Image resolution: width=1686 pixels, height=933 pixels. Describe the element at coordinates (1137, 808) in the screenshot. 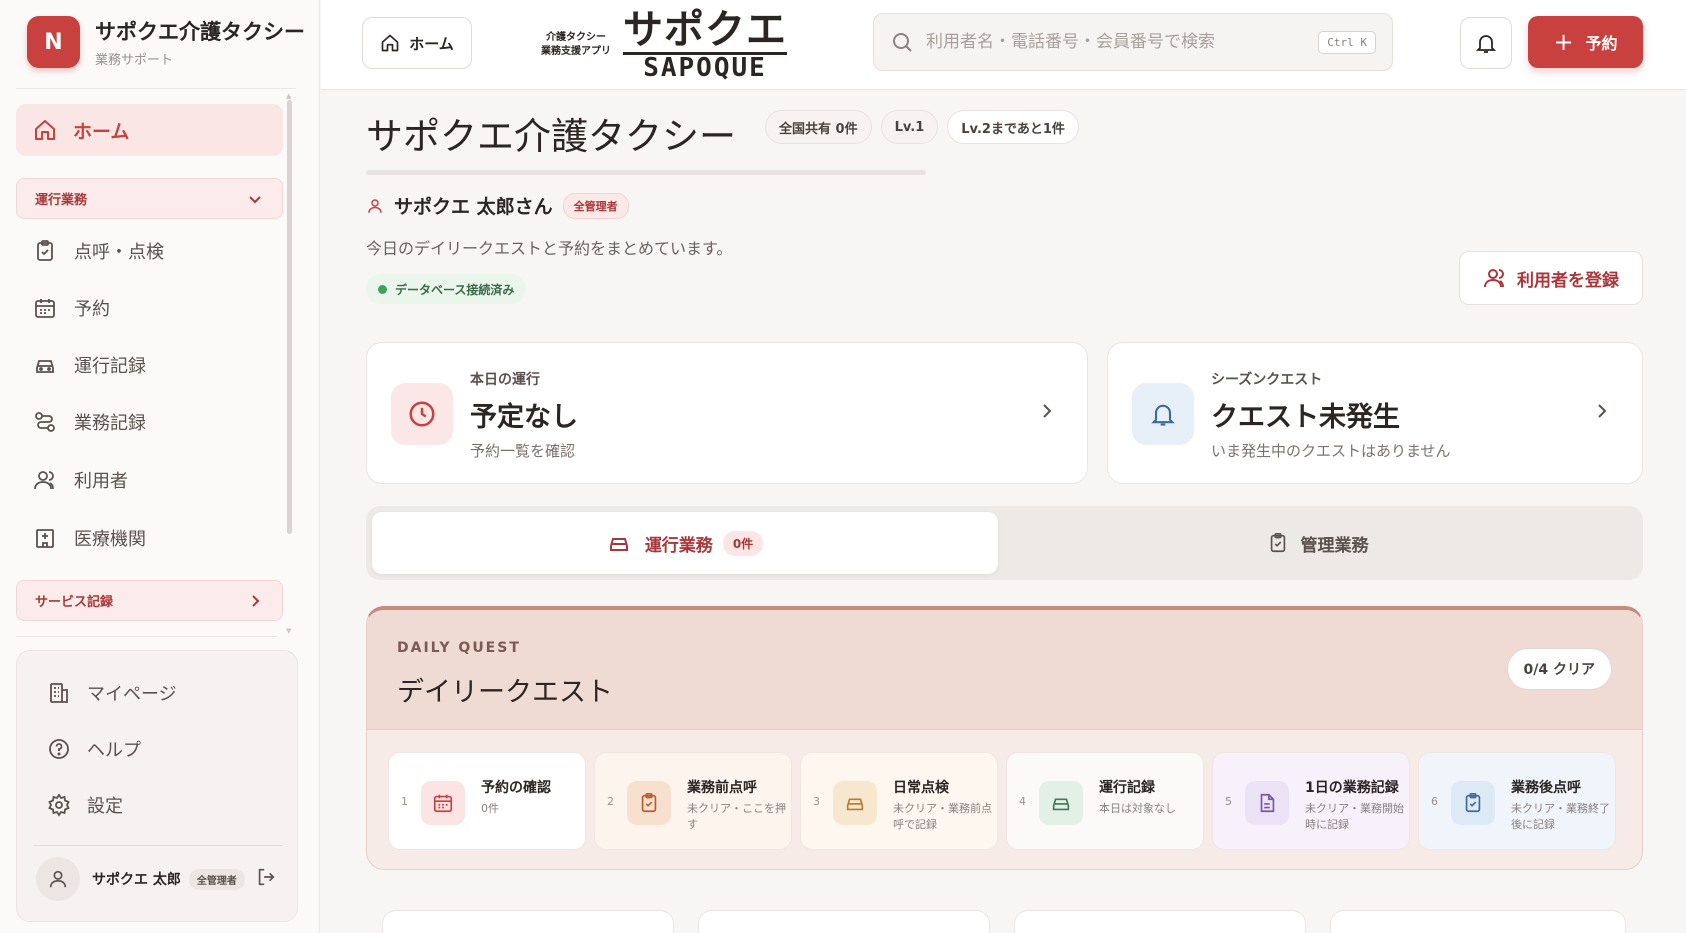

I see `quest-status: 本日は対象なし` at that location.